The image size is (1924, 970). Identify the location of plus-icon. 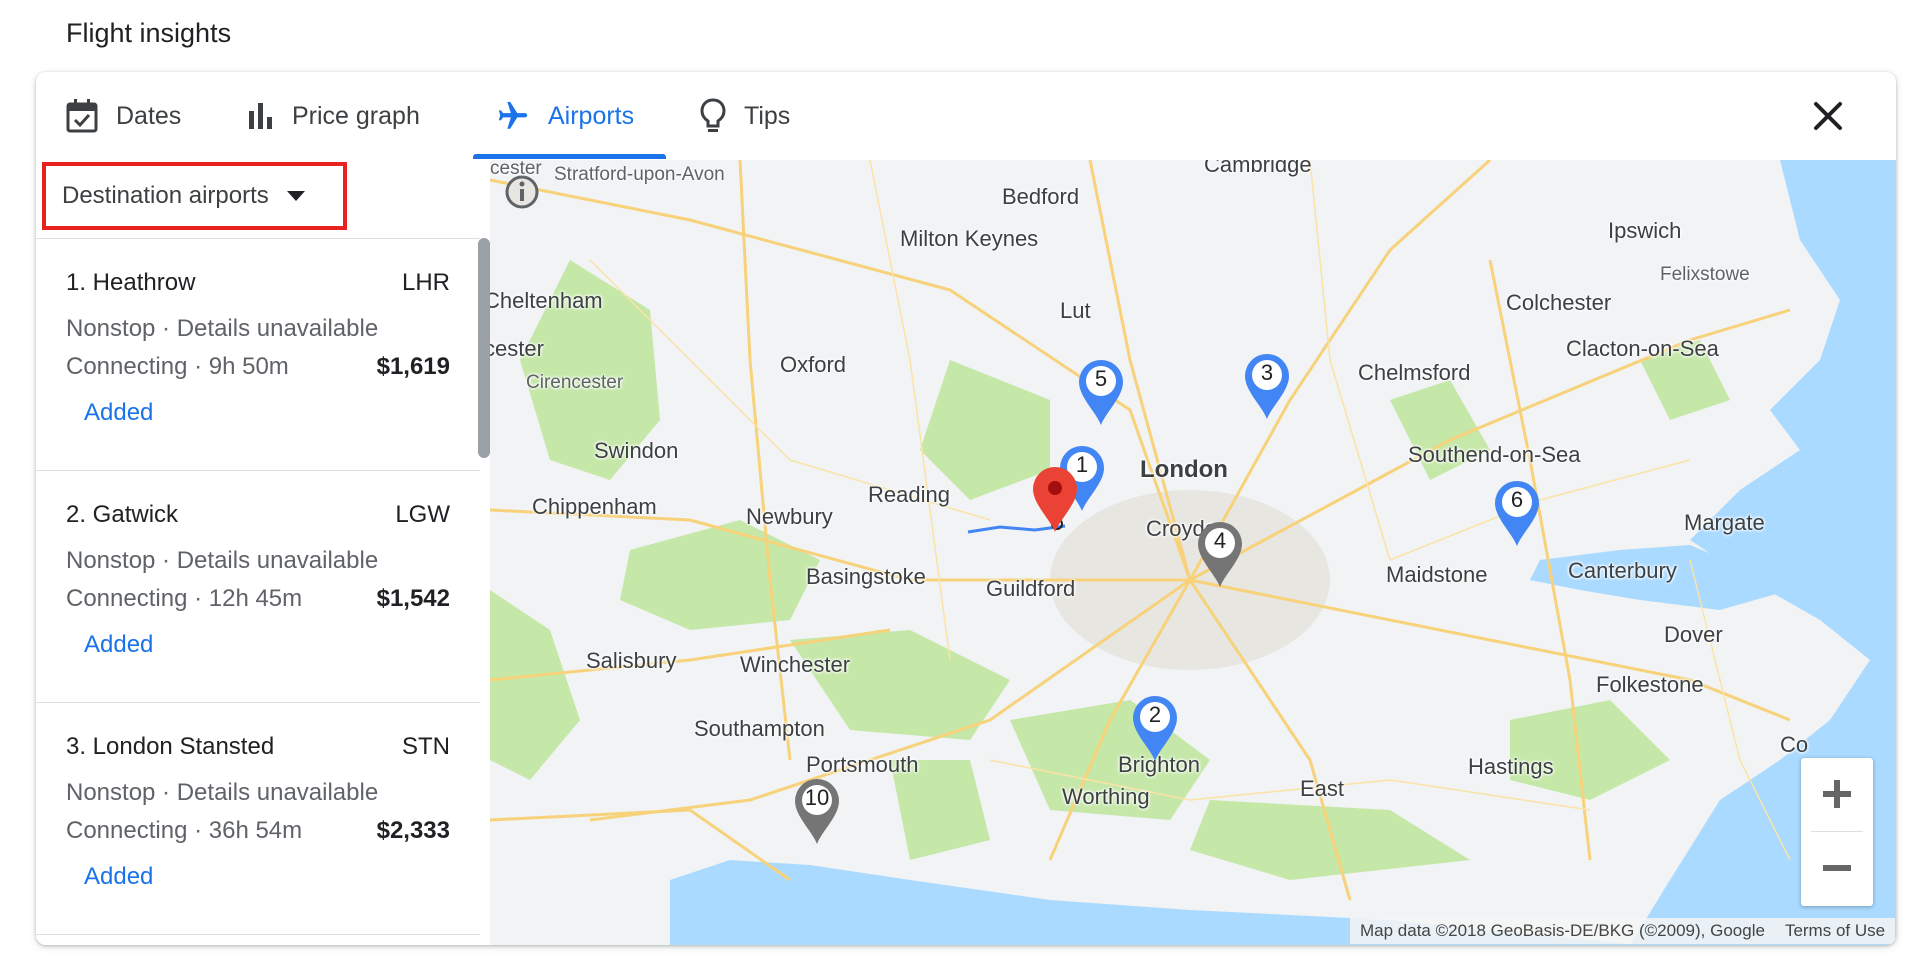
(1837, 794).